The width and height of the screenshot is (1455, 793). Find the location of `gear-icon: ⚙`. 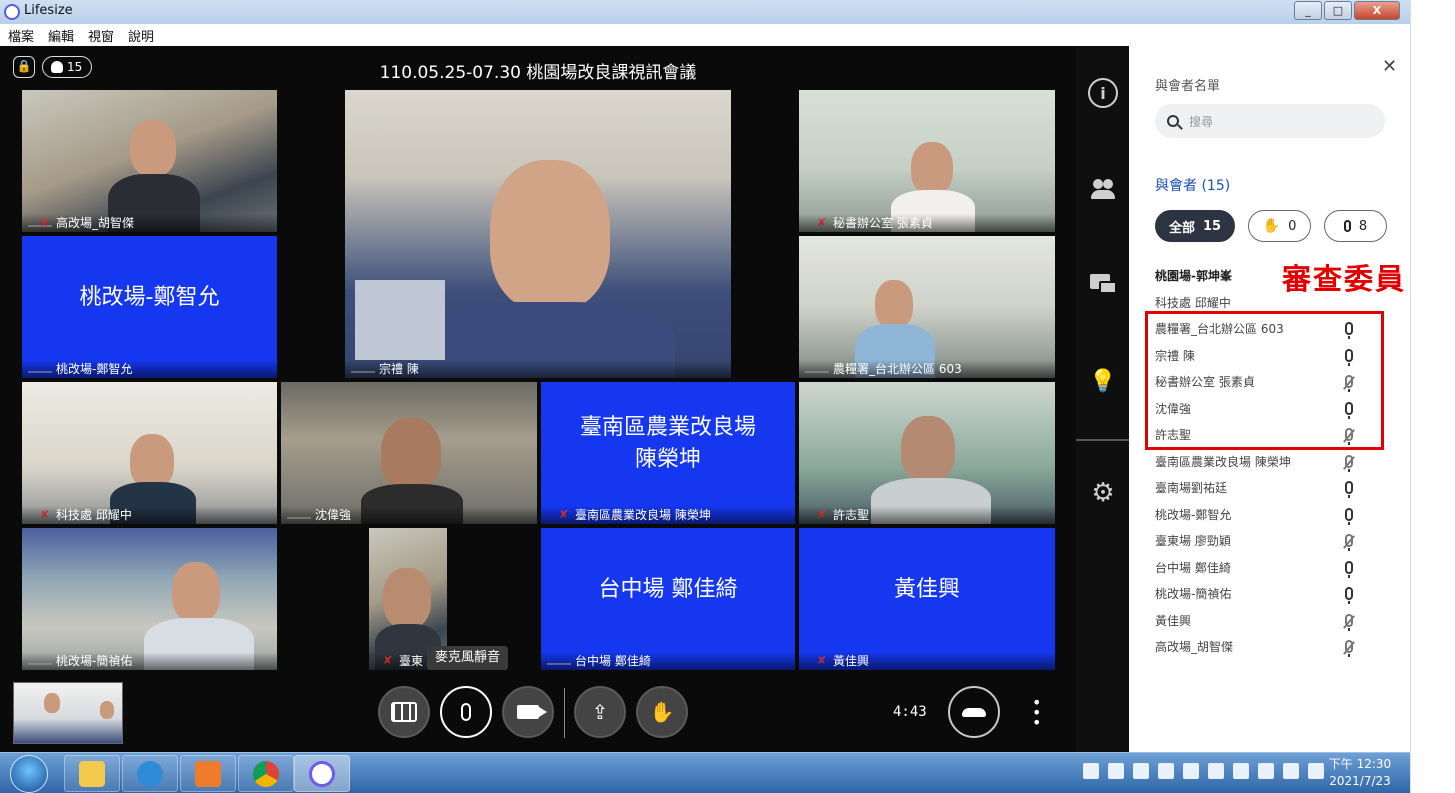

gear-icon: ⚙ is located at coordinates (1103, 493).